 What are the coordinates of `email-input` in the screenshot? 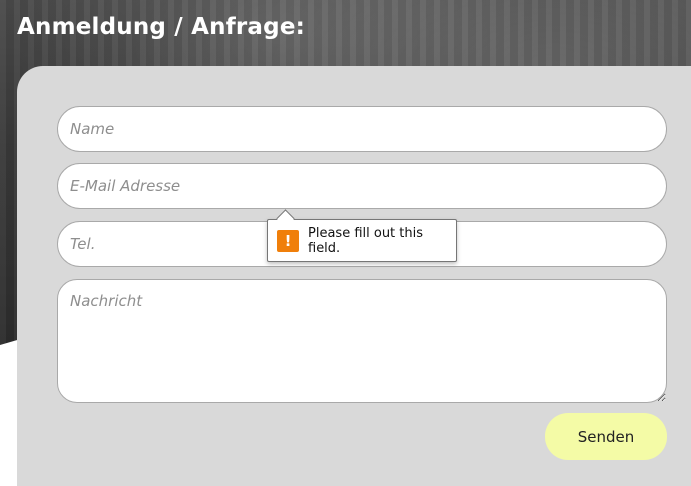 It's located at (362, 186).